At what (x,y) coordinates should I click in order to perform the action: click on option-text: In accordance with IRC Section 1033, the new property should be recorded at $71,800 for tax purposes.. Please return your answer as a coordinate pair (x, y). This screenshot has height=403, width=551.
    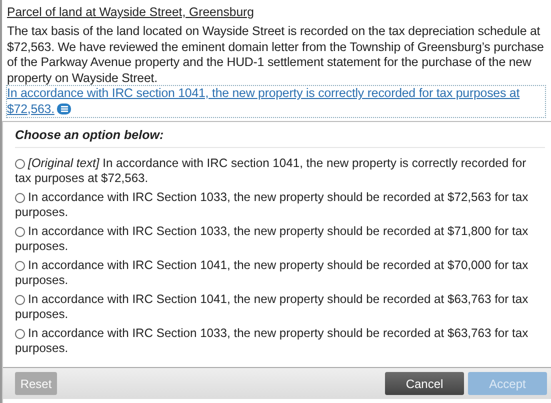
    Looking at the image, I should click on (277, 239).